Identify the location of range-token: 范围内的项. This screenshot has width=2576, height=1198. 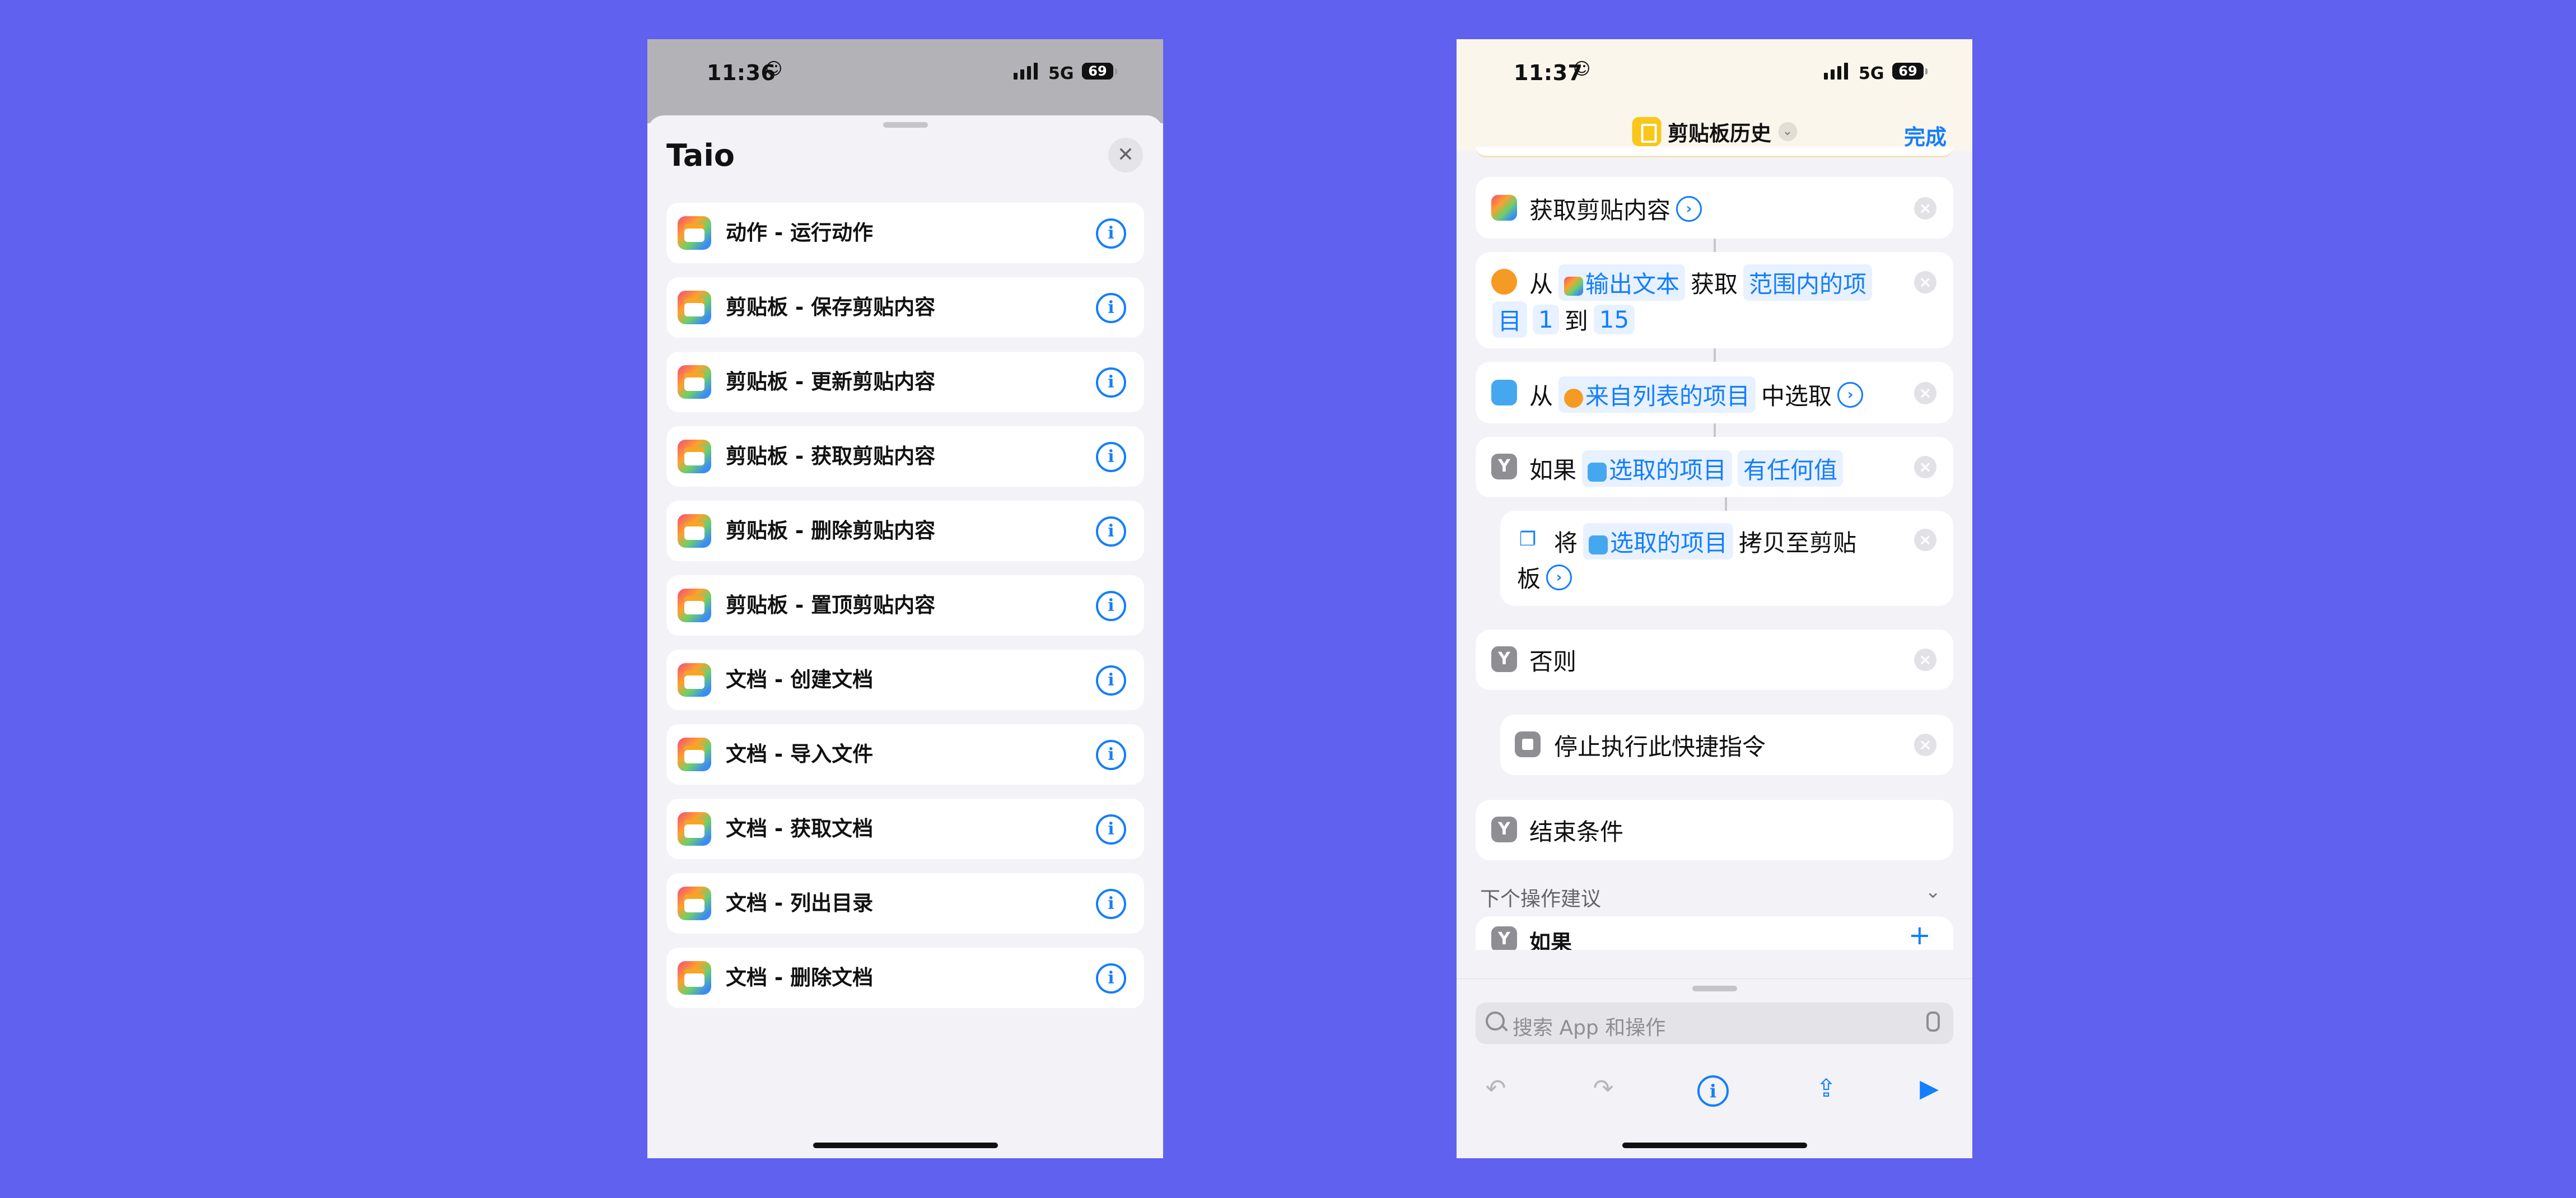
(1808, 282).